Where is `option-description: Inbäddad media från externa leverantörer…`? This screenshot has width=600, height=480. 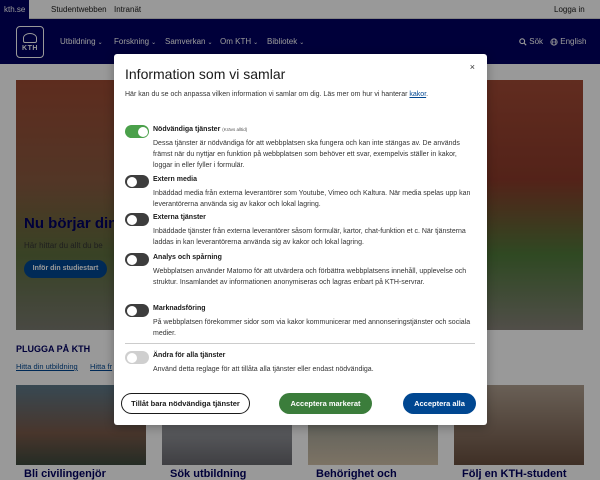
option-description: Inbäddad media från externa leverantörer… is located at coordinates (312, 199).